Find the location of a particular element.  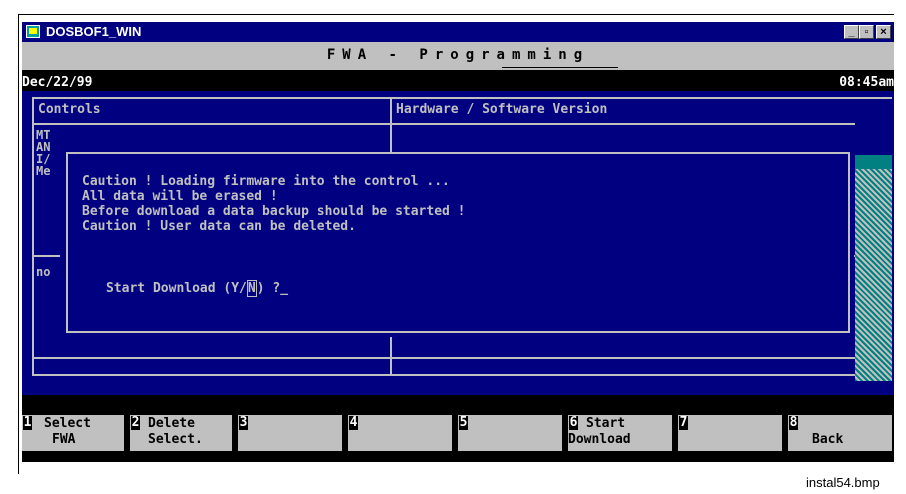

softkey-start-download: 6 Start Download is located at coordinates (620, 433).